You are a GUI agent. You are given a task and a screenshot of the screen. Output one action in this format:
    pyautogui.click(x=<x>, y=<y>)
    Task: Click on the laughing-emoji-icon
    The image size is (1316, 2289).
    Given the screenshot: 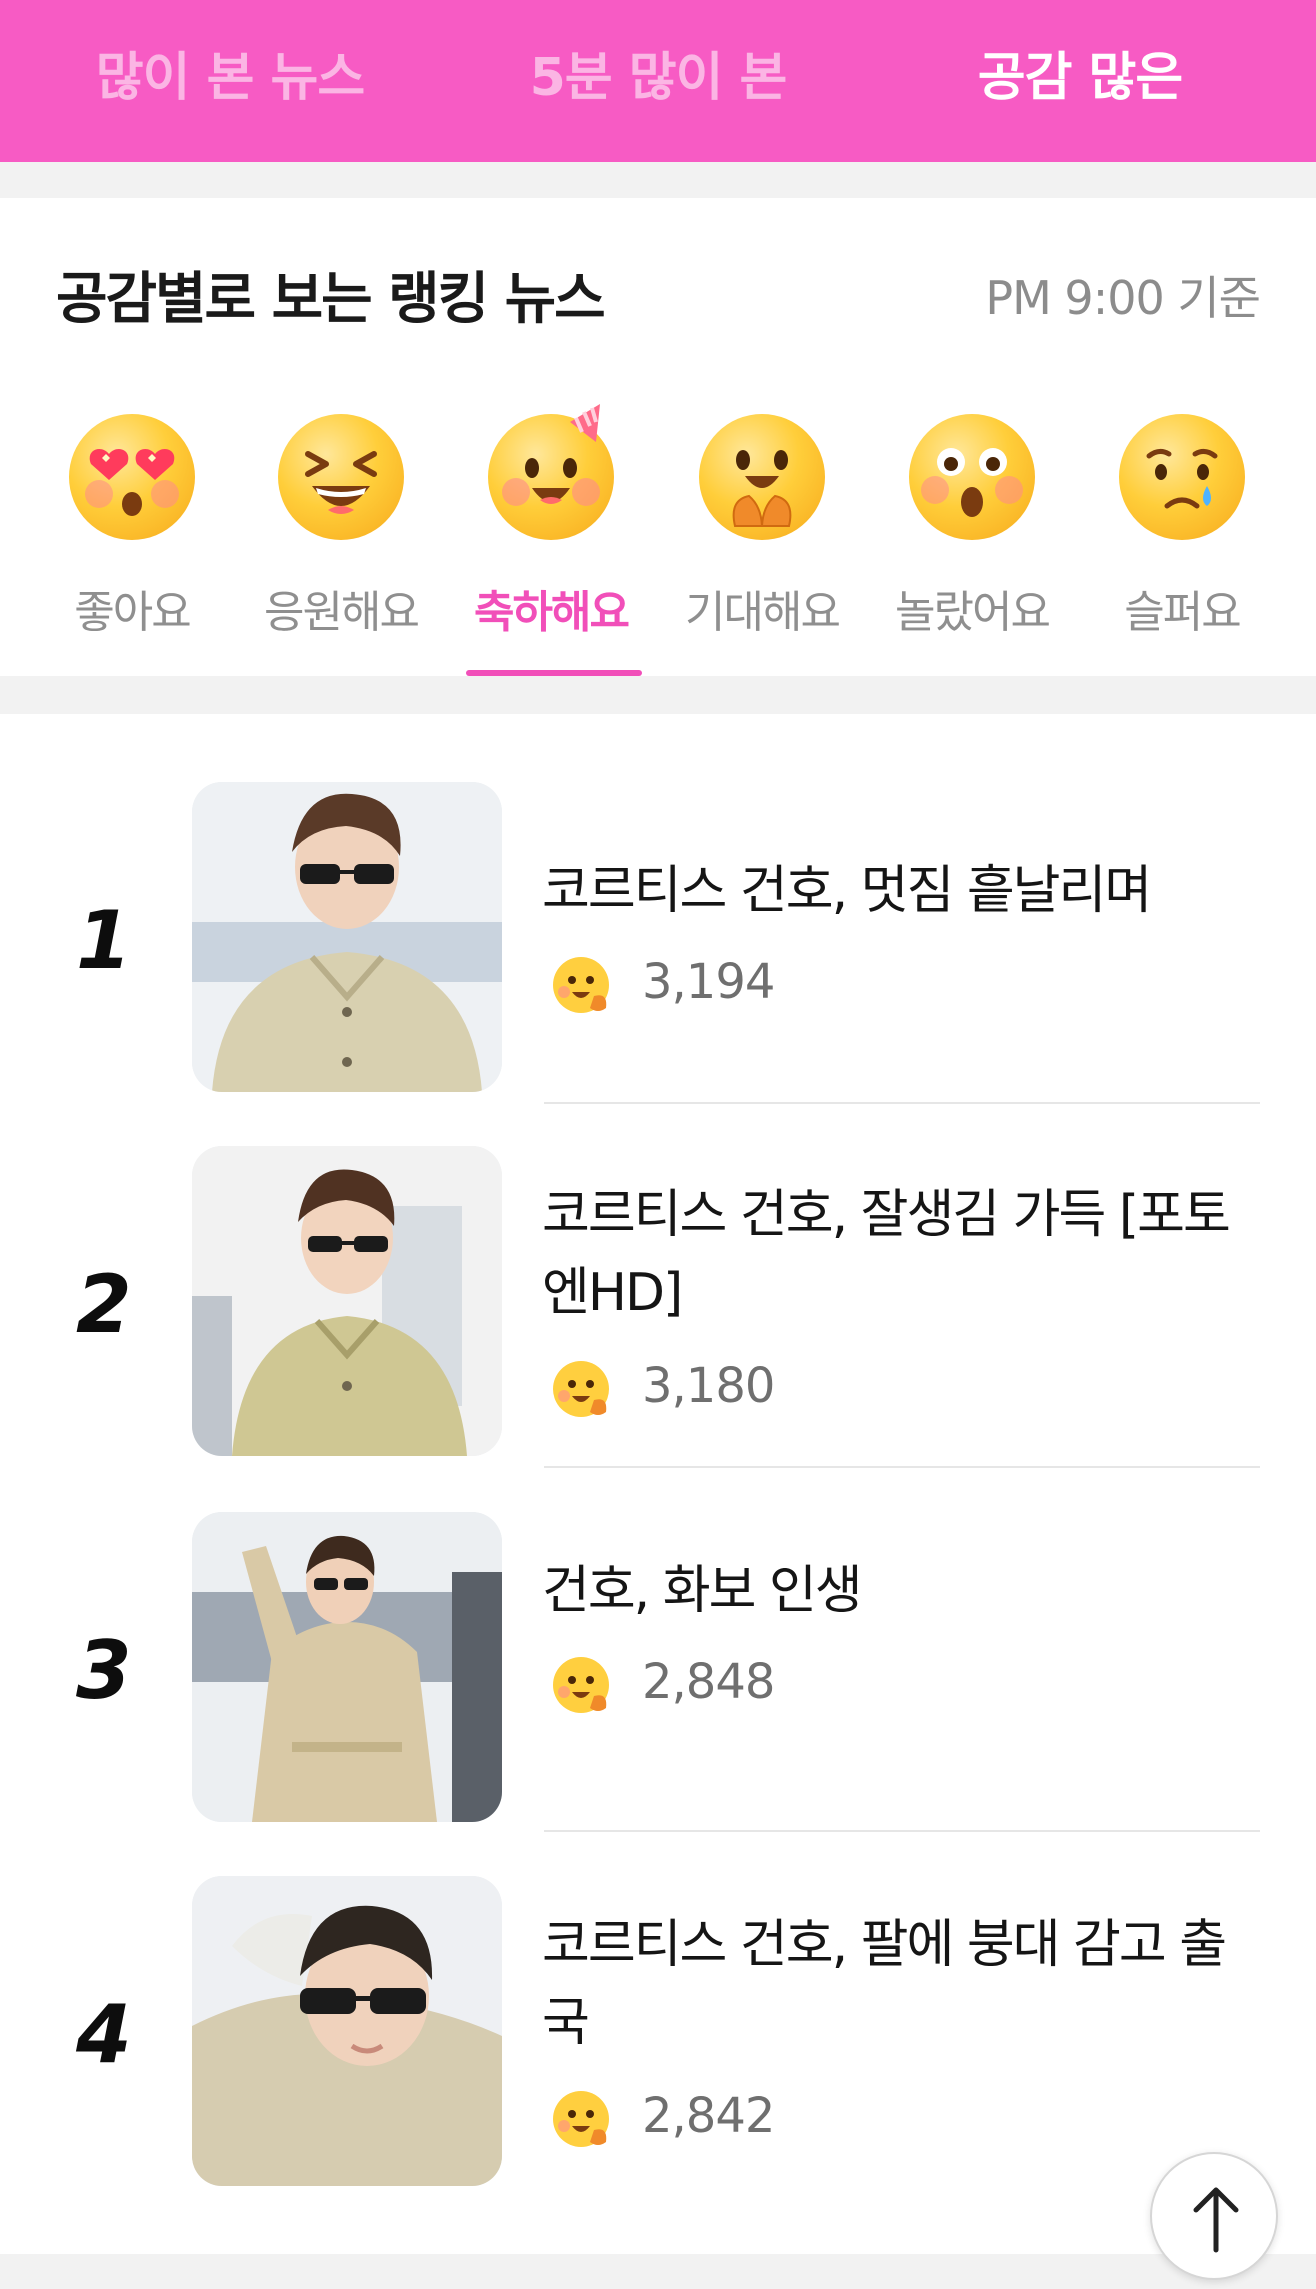 What is the action you would take?
    pyautogui.click(x=341, y=477)
    